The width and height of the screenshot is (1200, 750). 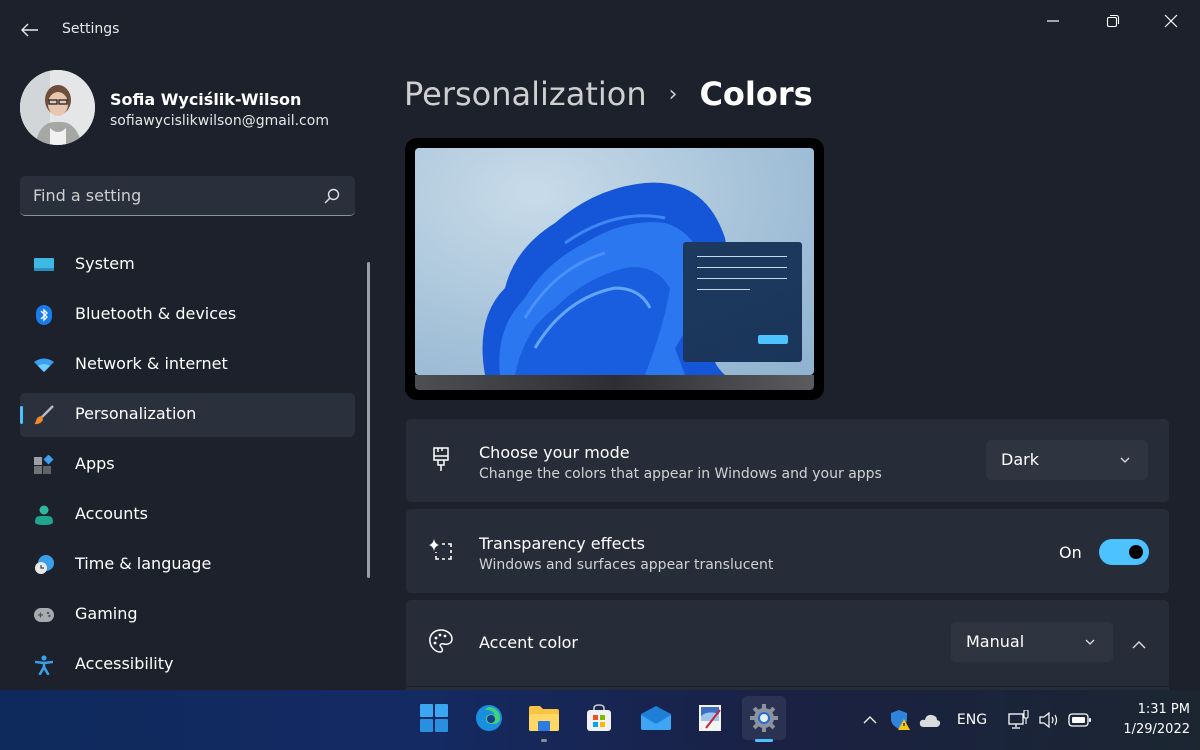 I want to click on taskbar: ENG 1:31 PM 1/29/2022, so click(x=600, y=720).